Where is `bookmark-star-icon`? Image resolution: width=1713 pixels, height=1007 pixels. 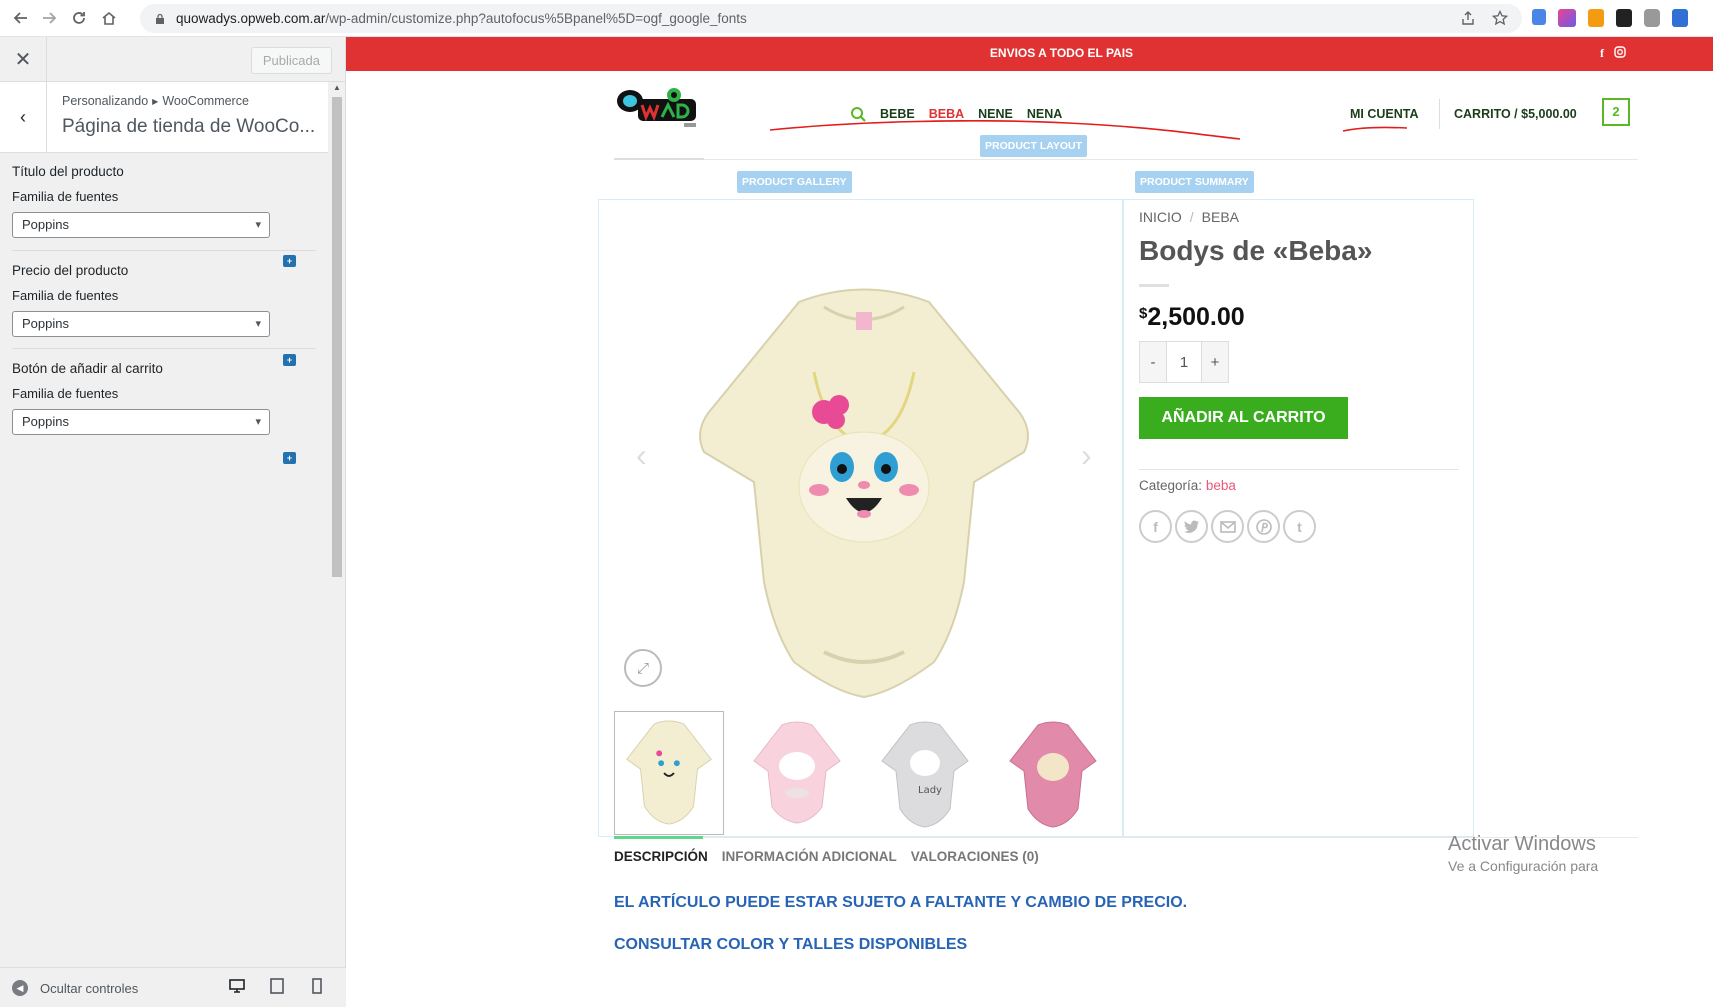
bookmark-star-icon is located at coordinates (1500, 18).